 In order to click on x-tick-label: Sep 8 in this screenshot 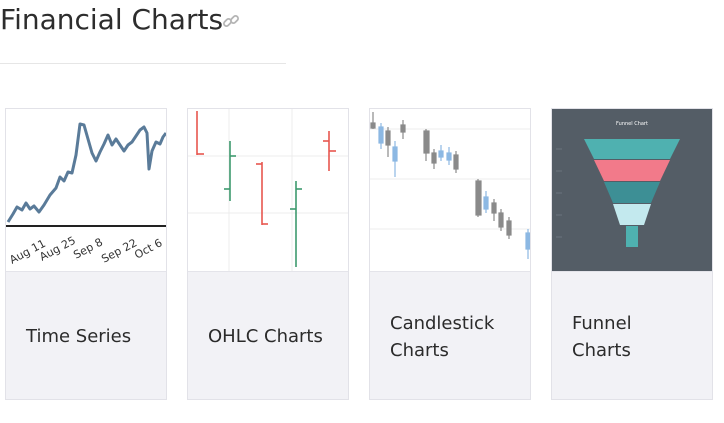, I will do `click(88, 249)`.